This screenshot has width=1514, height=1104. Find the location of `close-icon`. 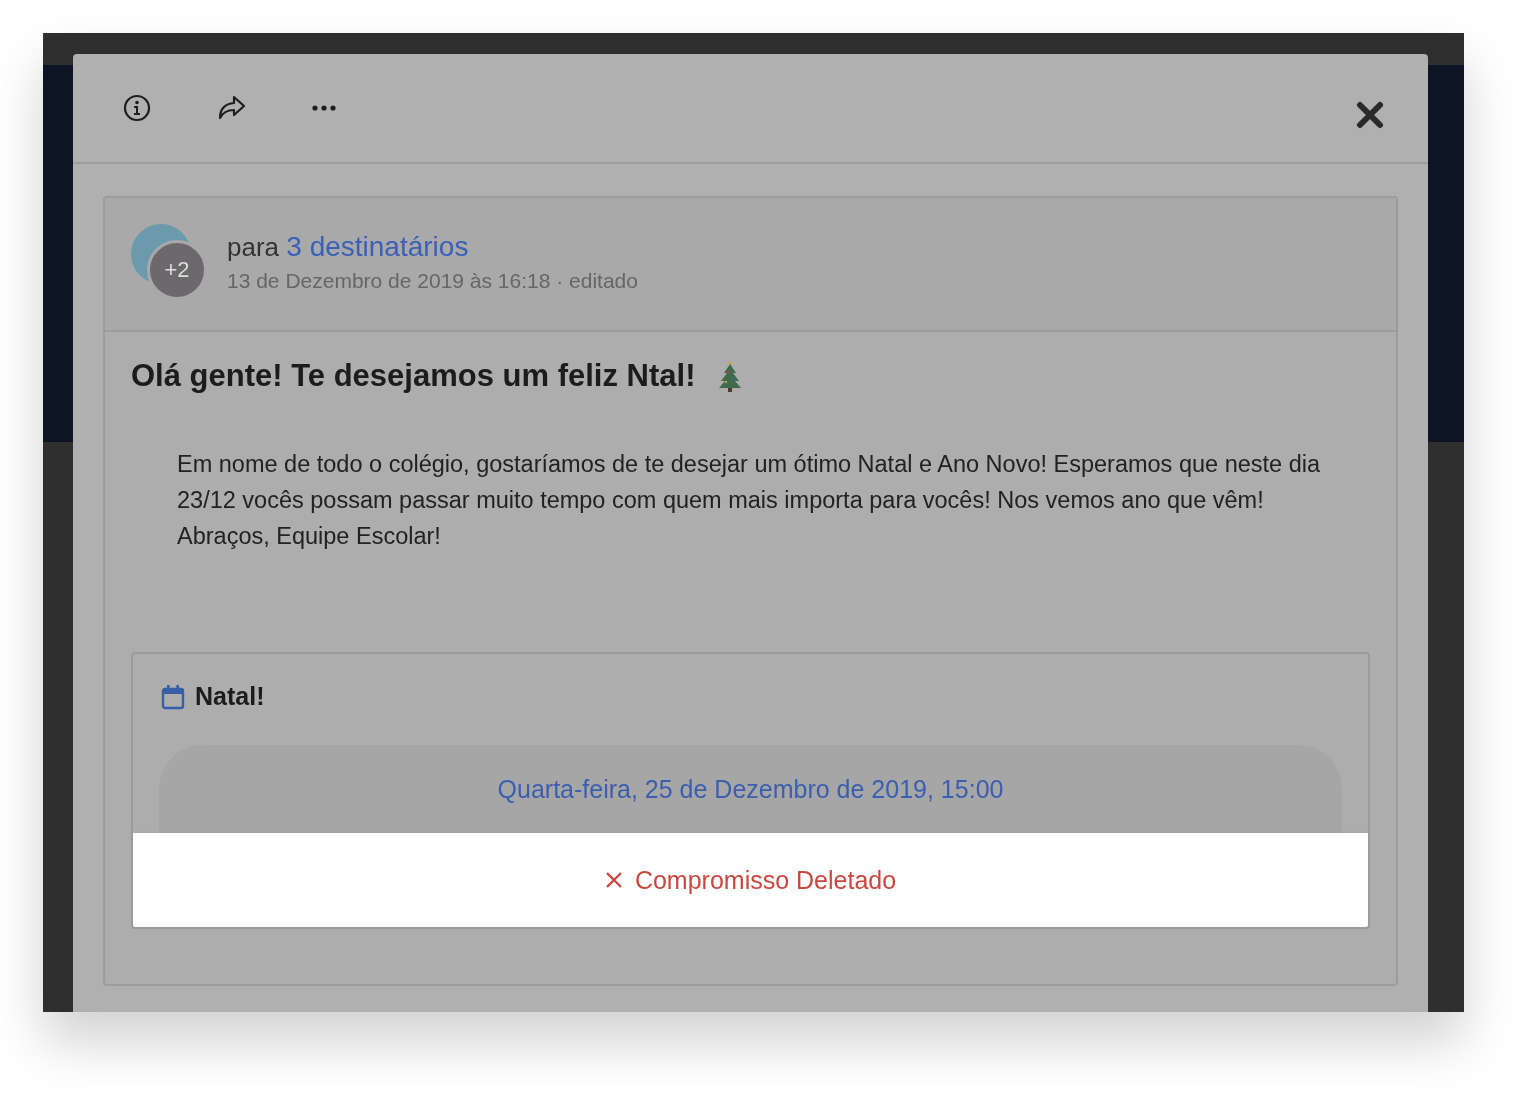

close-icon is located at coordinates (1370, 115).